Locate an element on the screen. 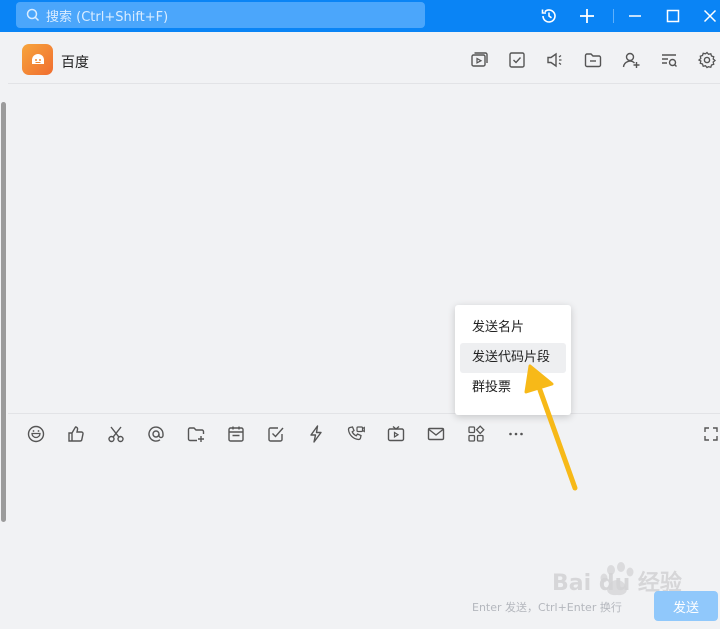 Image resolution: width=720 pixels, height=629 pixels. send-hint: Enter 发送，Ctrl+Enter 换行 is located at coordinates (547, 607).